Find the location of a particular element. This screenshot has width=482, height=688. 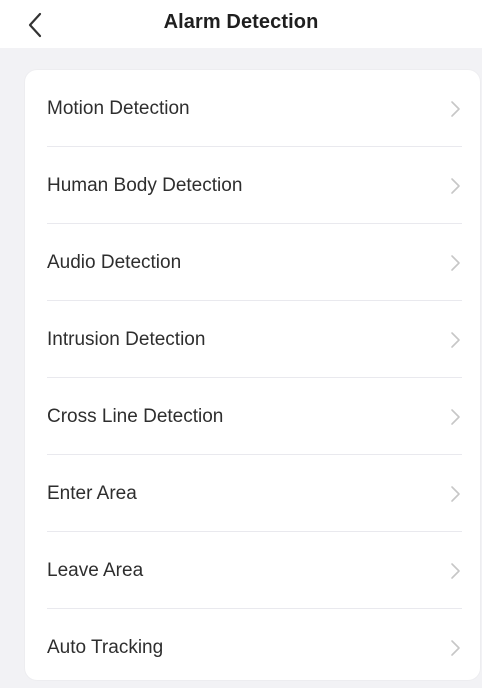

list-item-leave-area: Leave Area is located at coordinates (252, 570).